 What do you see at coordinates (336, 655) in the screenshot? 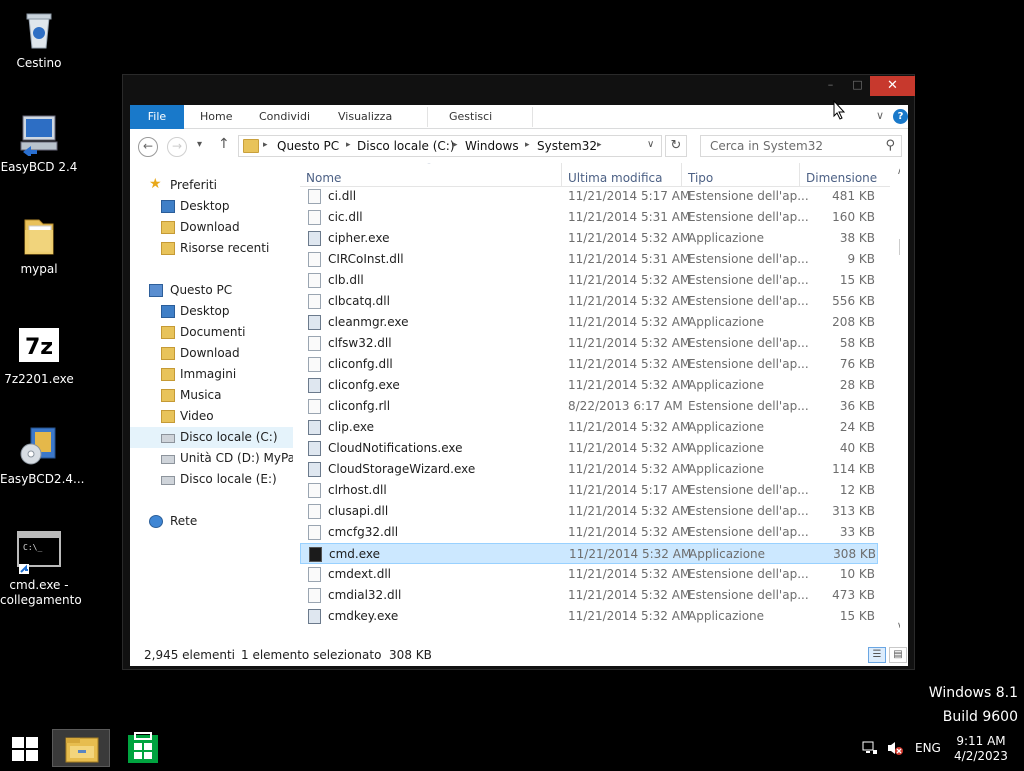
I see `selection-info: 1 elemento selezionato 308 KB` at bounding box center [336, 655].